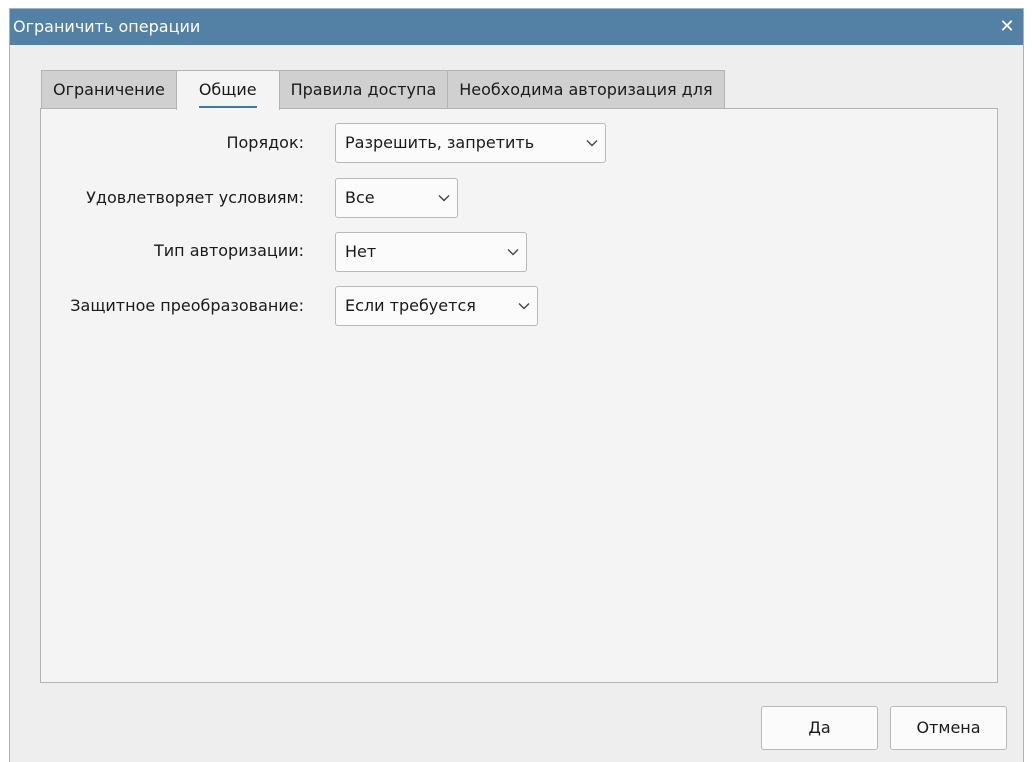  What do you see at coordinates (948, 728) in the screenshot?
I see `cancel-button: Отмена` at bounding box center [948, 728].